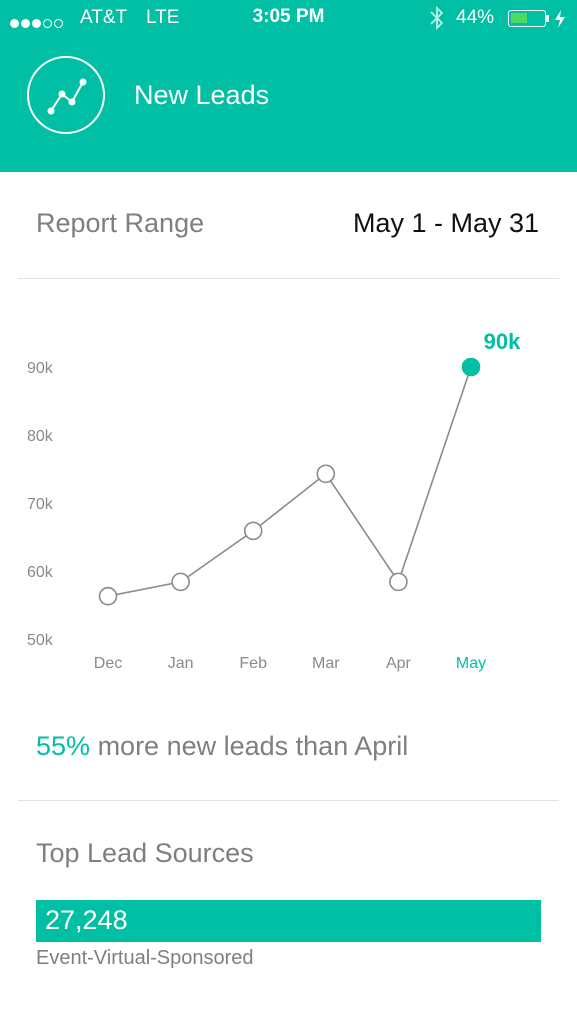  I want to click on series-line, so click(289, 481).